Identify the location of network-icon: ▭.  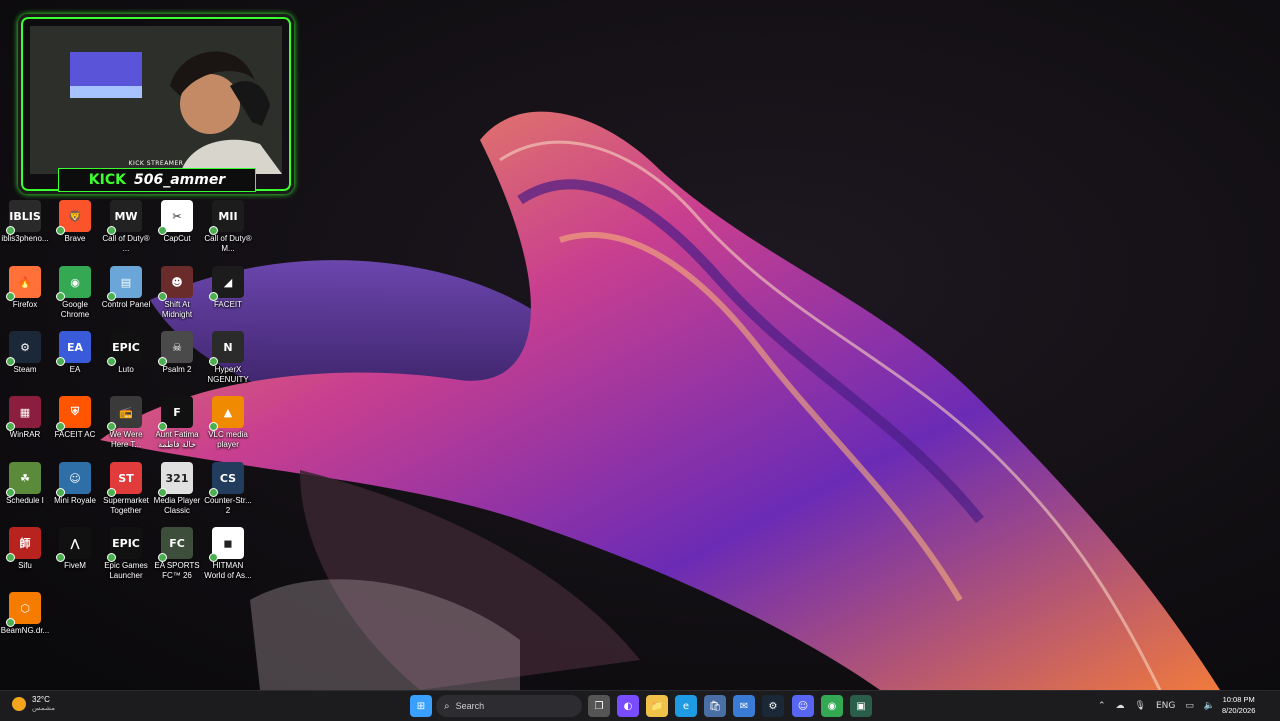
(1189, 706).